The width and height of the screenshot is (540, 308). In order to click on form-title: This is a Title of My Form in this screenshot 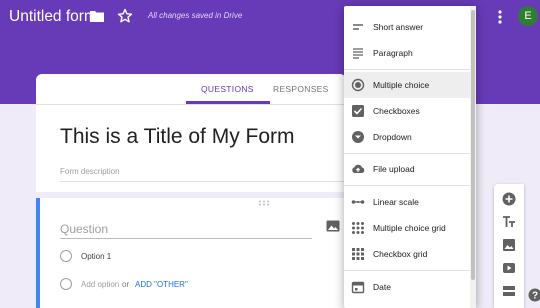, I will do `click(177, 137)`.